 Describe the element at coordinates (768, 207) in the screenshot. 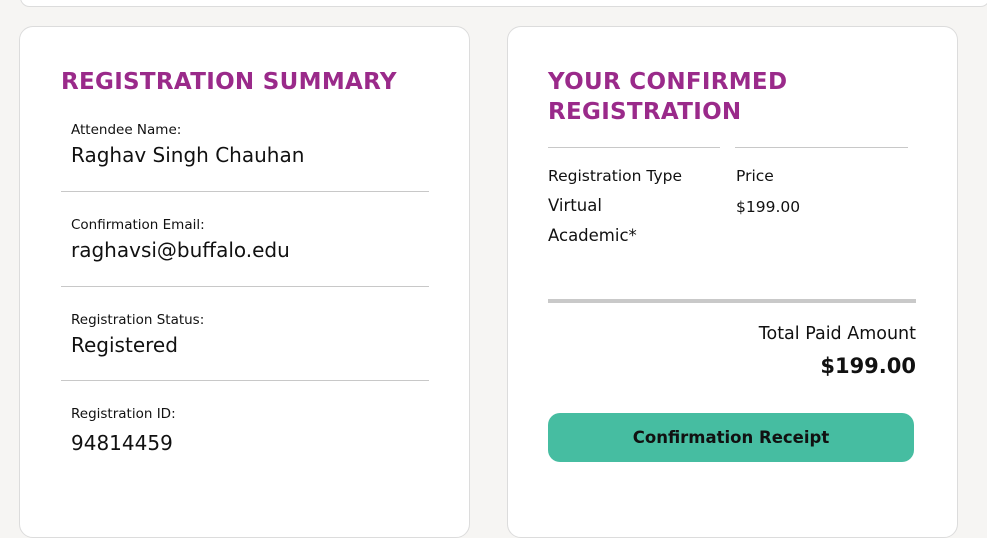

I see `price-value: $199.00` at that location.